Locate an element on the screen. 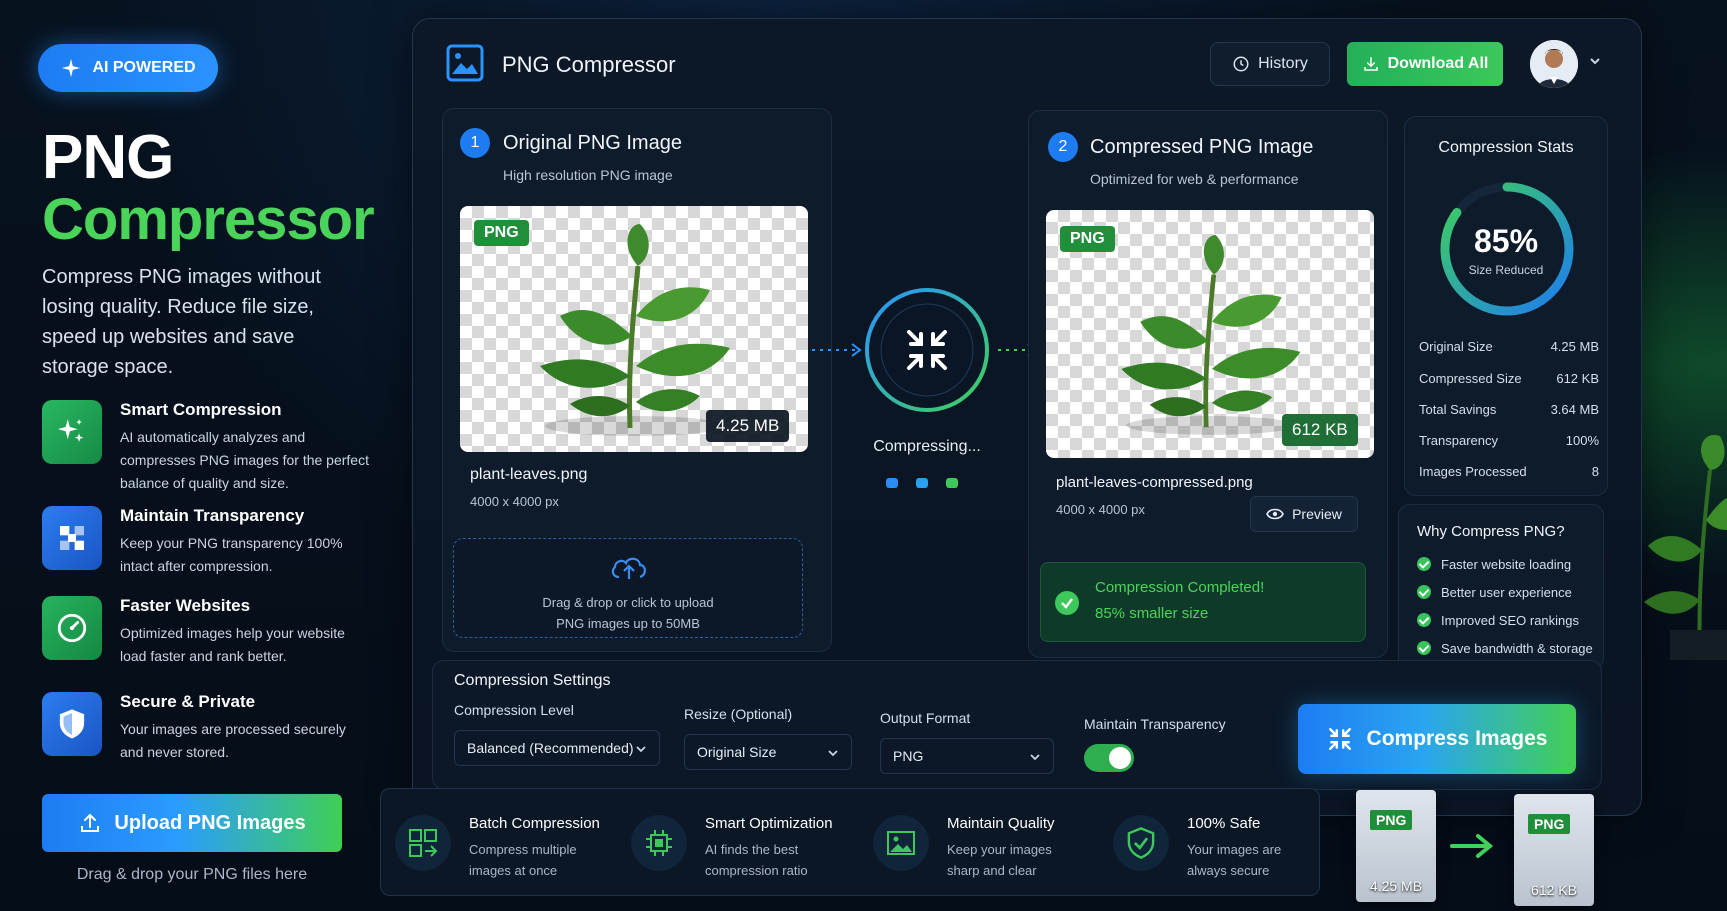 The width and height of the screenshot is (1727, 911). transparency-toggle is located at coordinates (1109, 758).